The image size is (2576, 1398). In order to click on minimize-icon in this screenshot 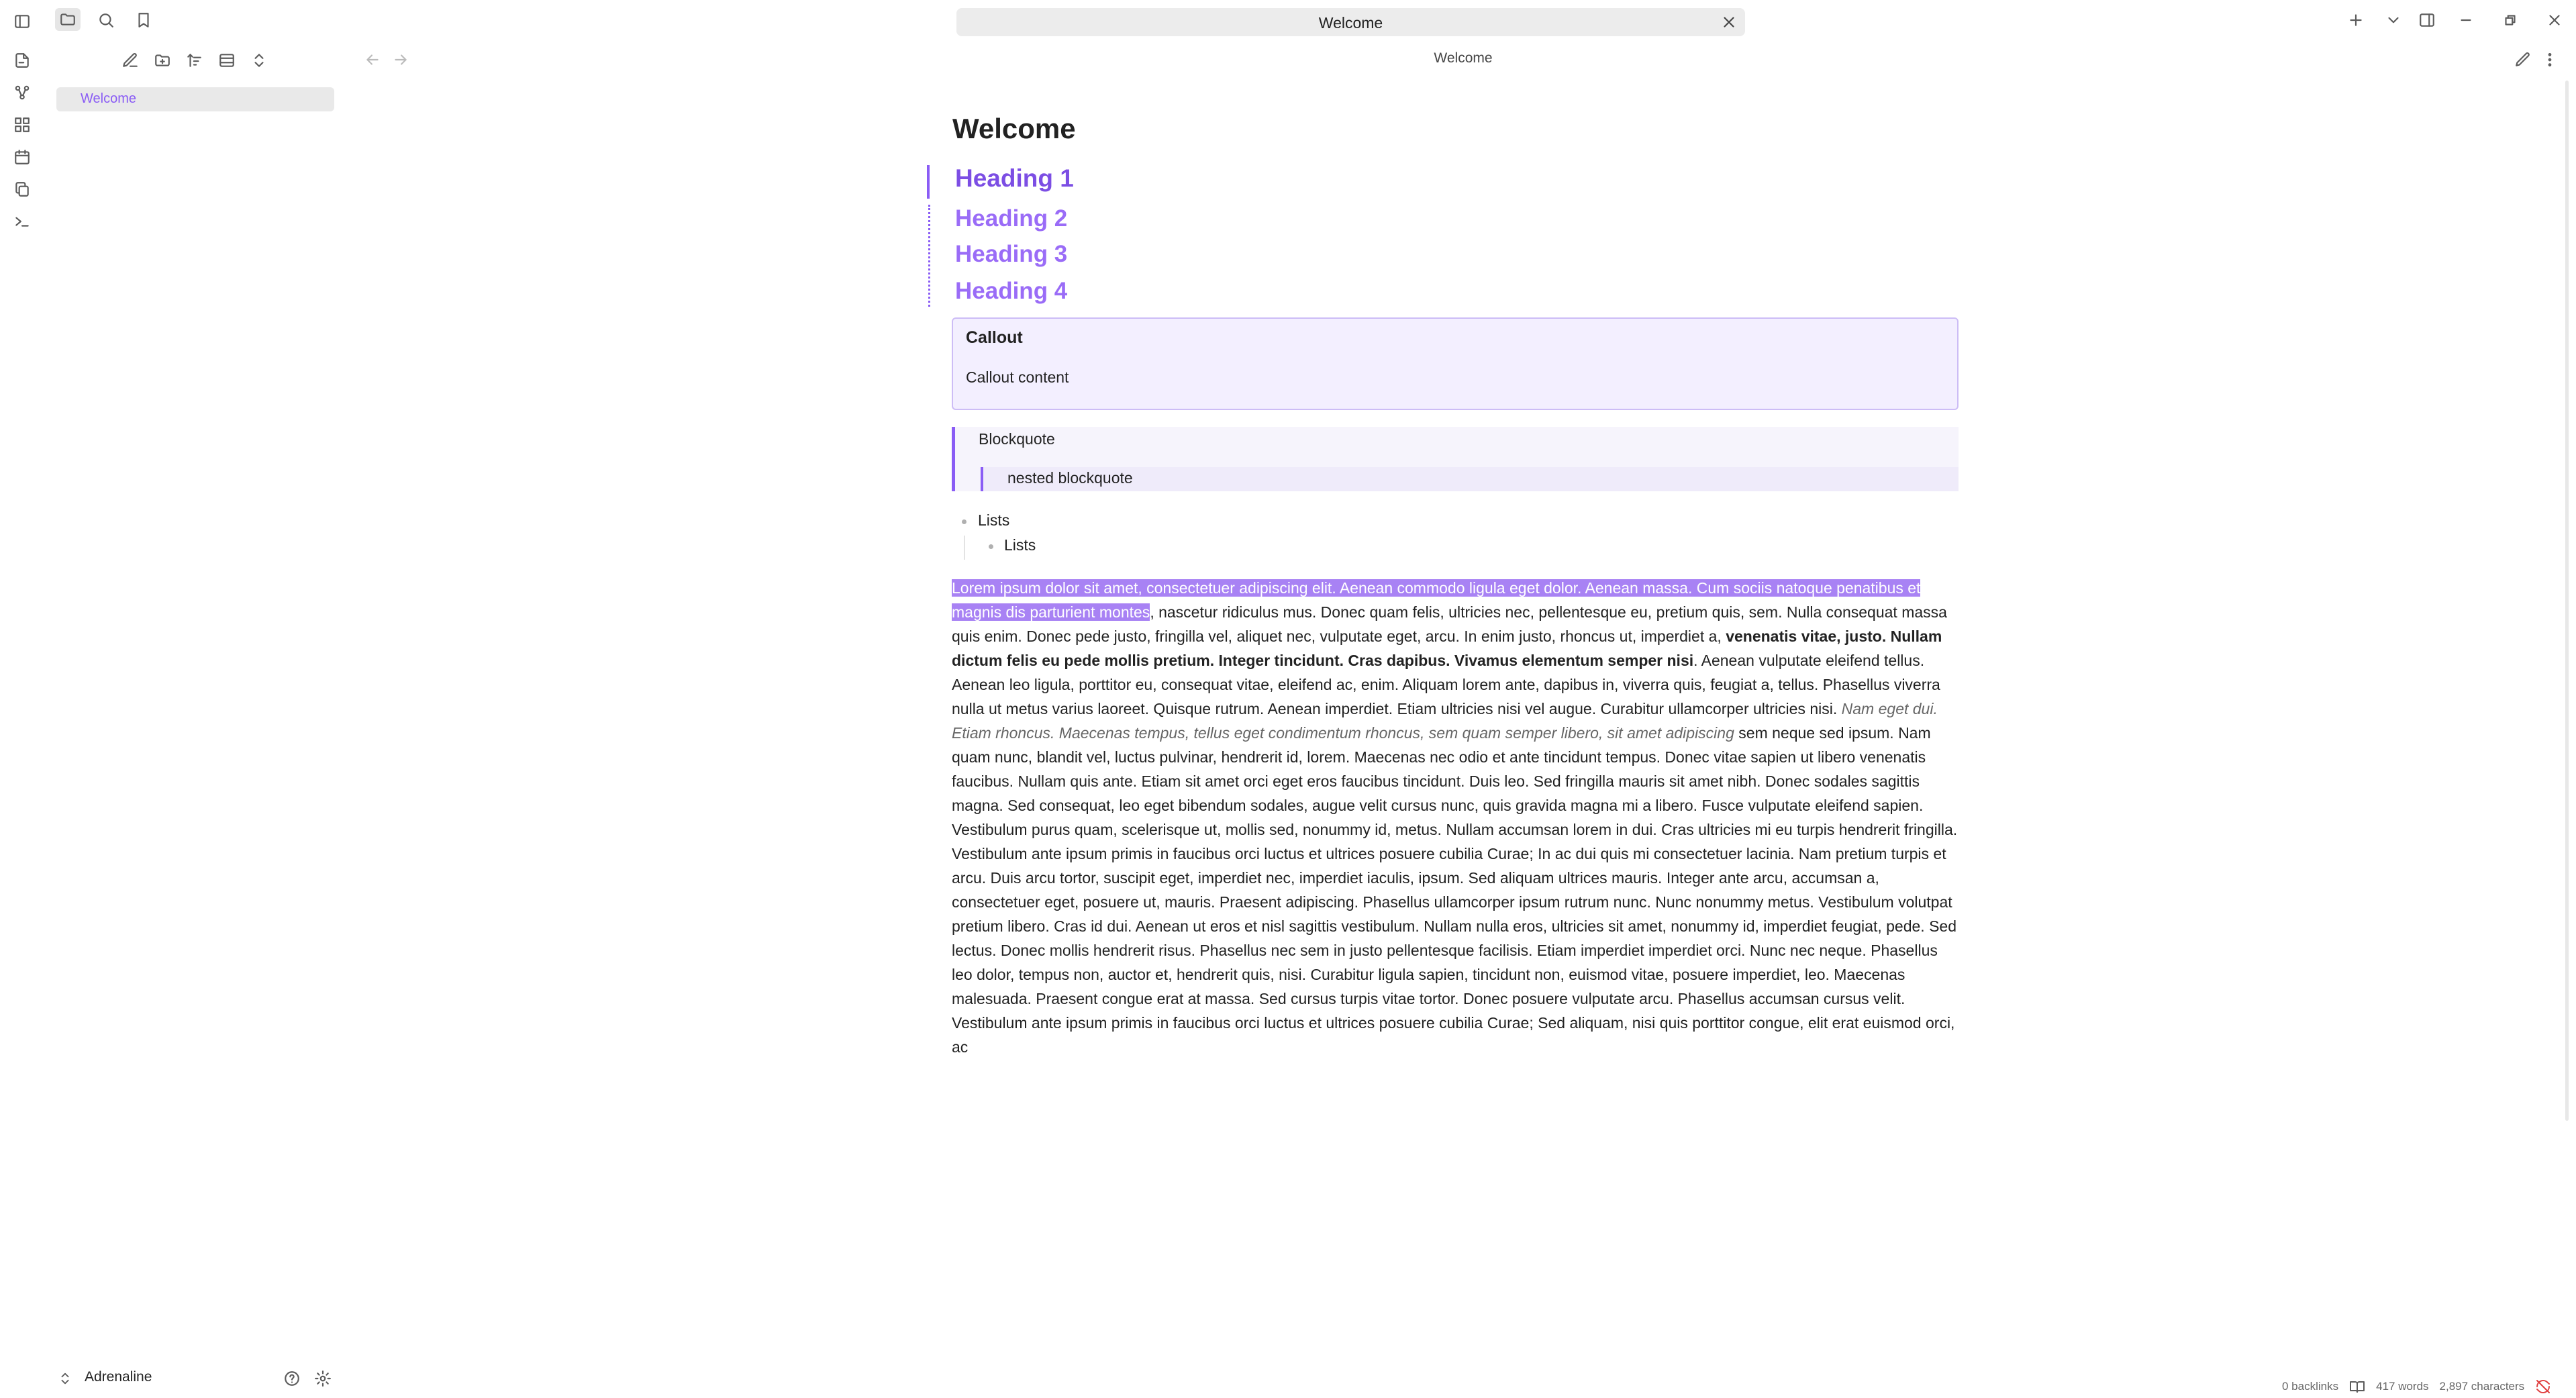, I will do `click(2466, 20)`.